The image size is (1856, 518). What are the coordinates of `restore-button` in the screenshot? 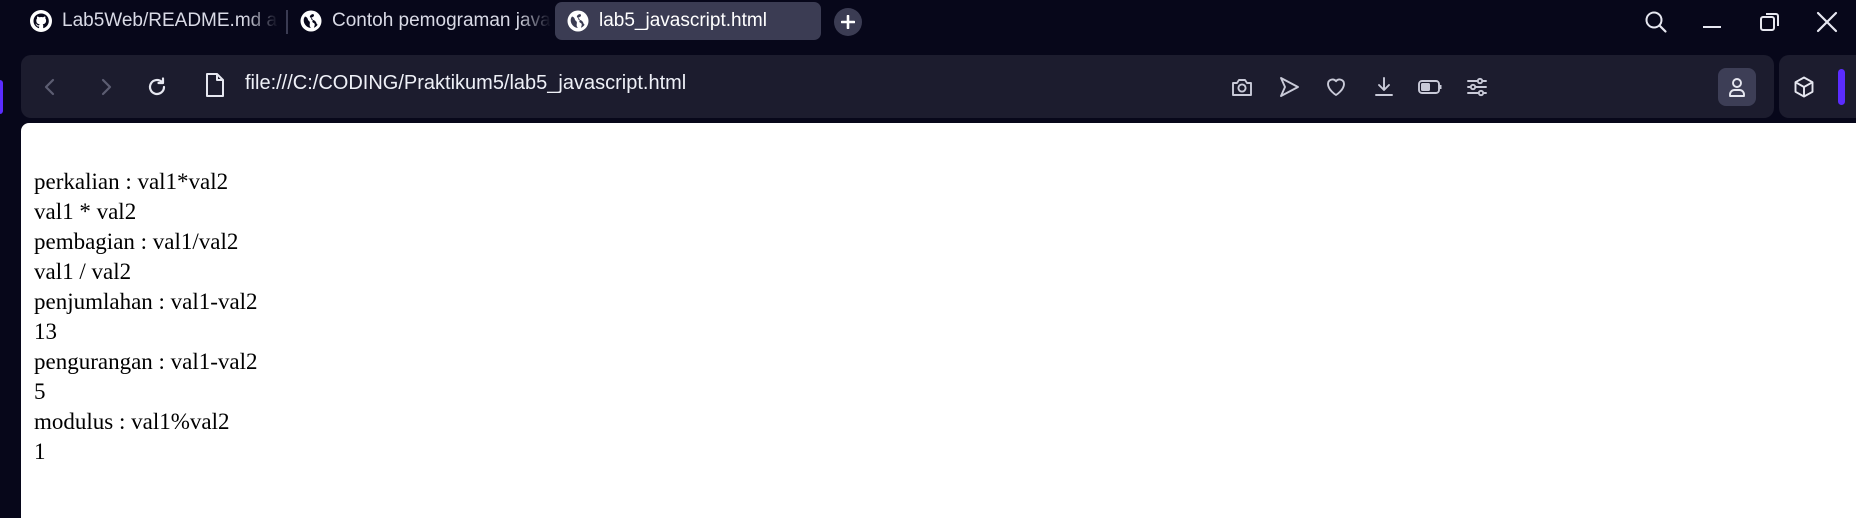 It's located at (1770, 22).